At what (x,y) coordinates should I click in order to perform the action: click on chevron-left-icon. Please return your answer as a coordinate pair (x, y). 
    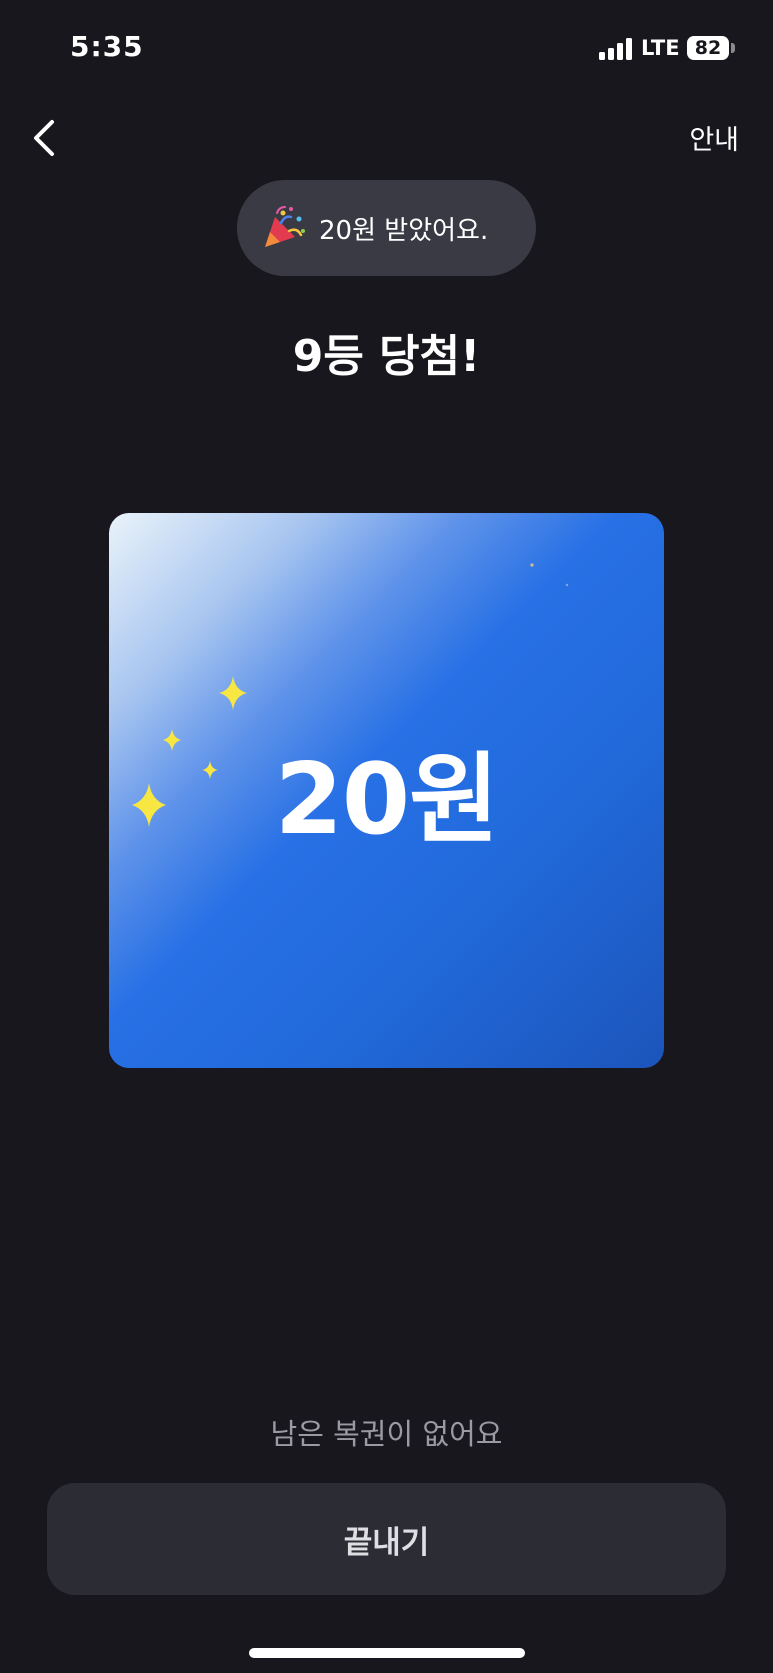
    Looking at the image, I should click on (44, 138).